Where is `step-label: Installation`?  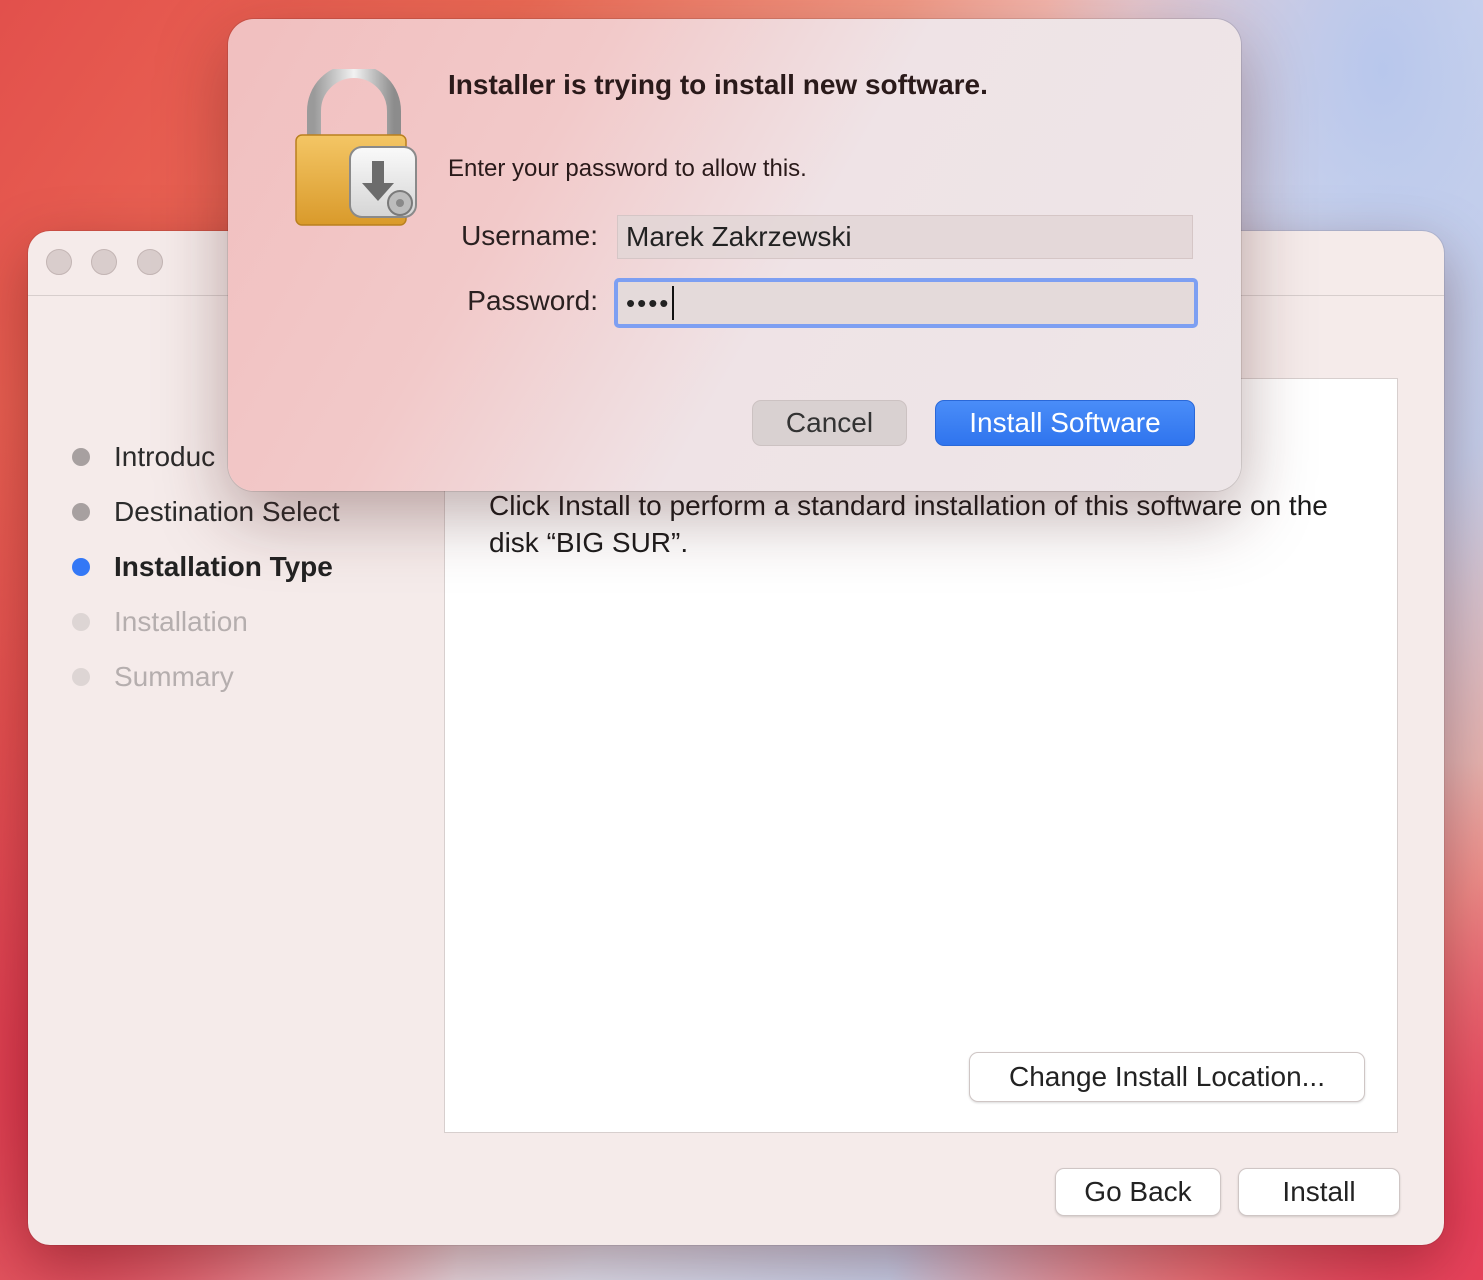
step-label: Installation is located at coordinates (181, 621).